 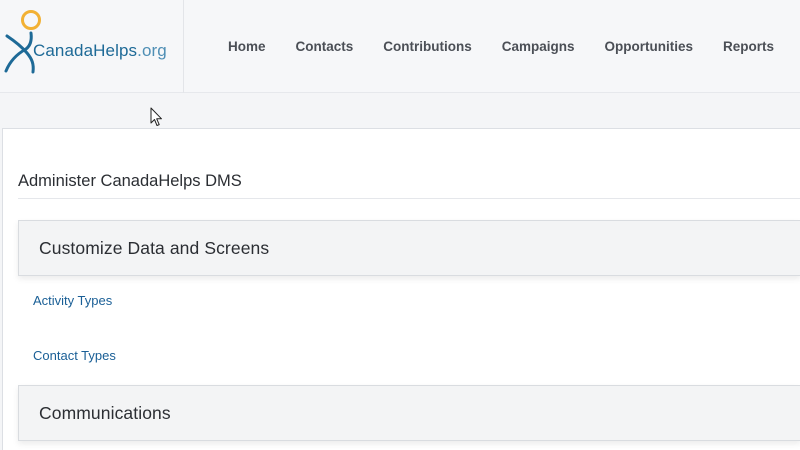 What do you see at coordinates (152, 50) in the screenshot?
I see `logo-text-suffix: .org` at bounding box center [152, 50].